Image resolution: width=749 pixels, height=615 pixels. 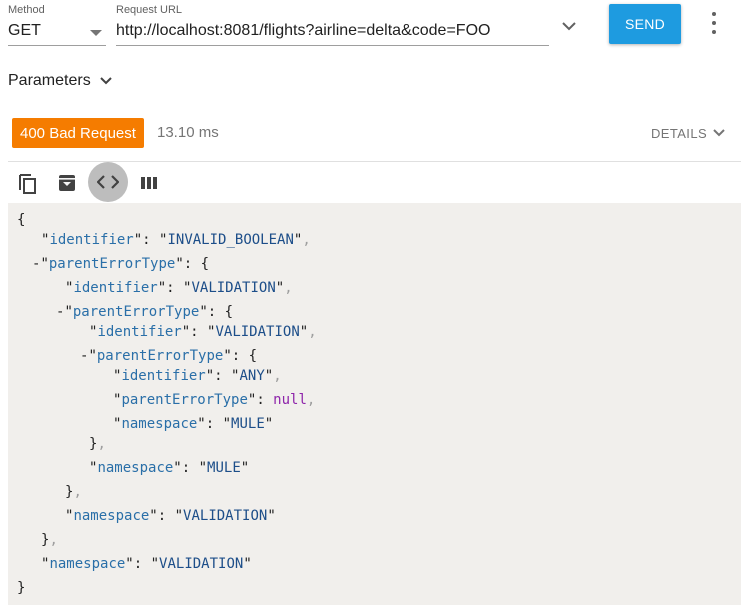 What do you see at coordinates (78, 133) in the screenshot?
I see `status-badge: 400 Bad Request` at bounding box center [78, 133].